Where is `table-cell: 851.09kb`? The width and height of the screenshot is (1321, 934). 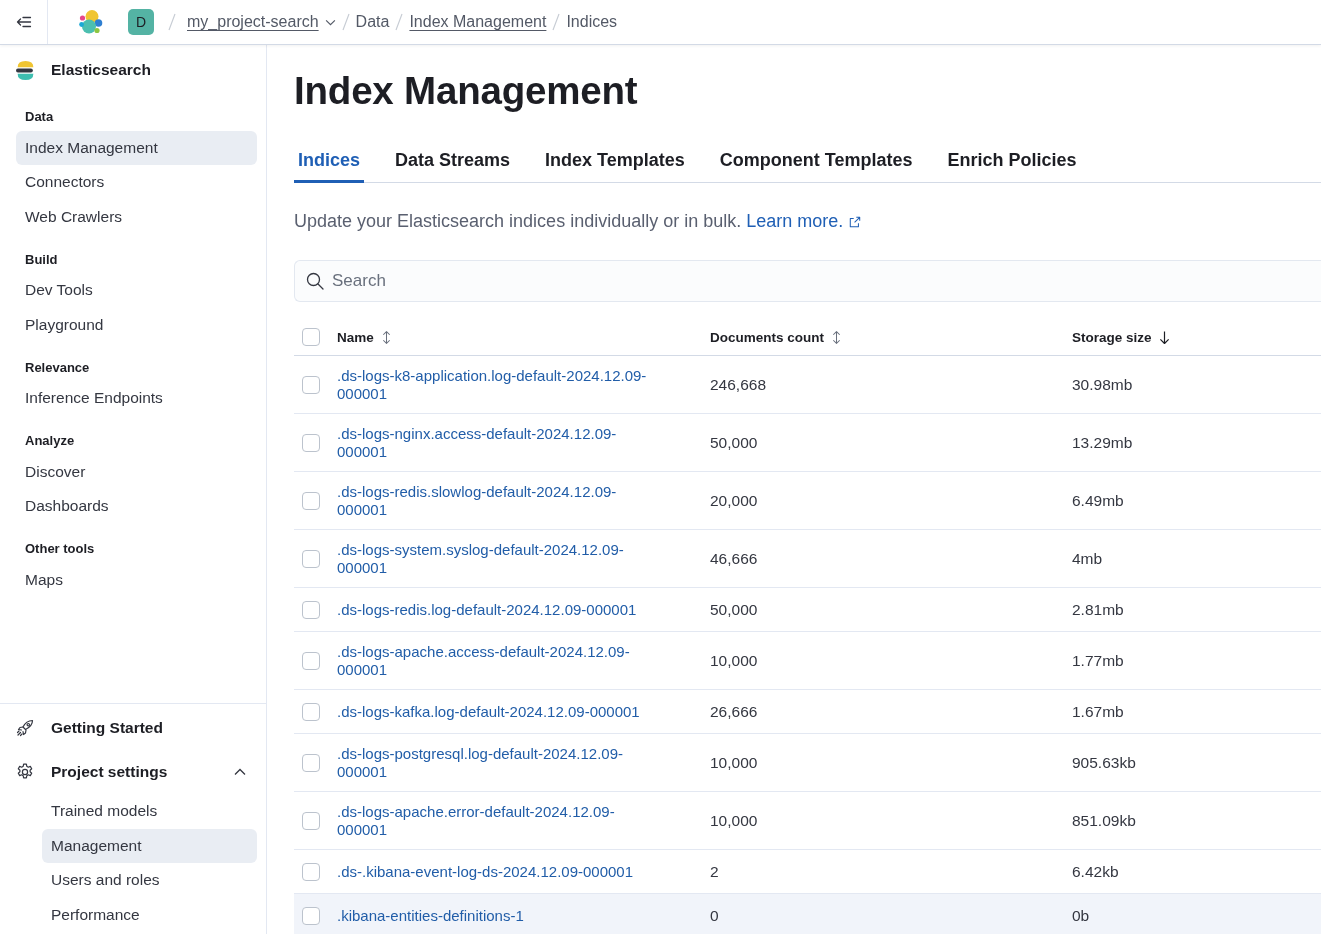
table-cell: 851.09kb is located at coordinates (1196, 820).